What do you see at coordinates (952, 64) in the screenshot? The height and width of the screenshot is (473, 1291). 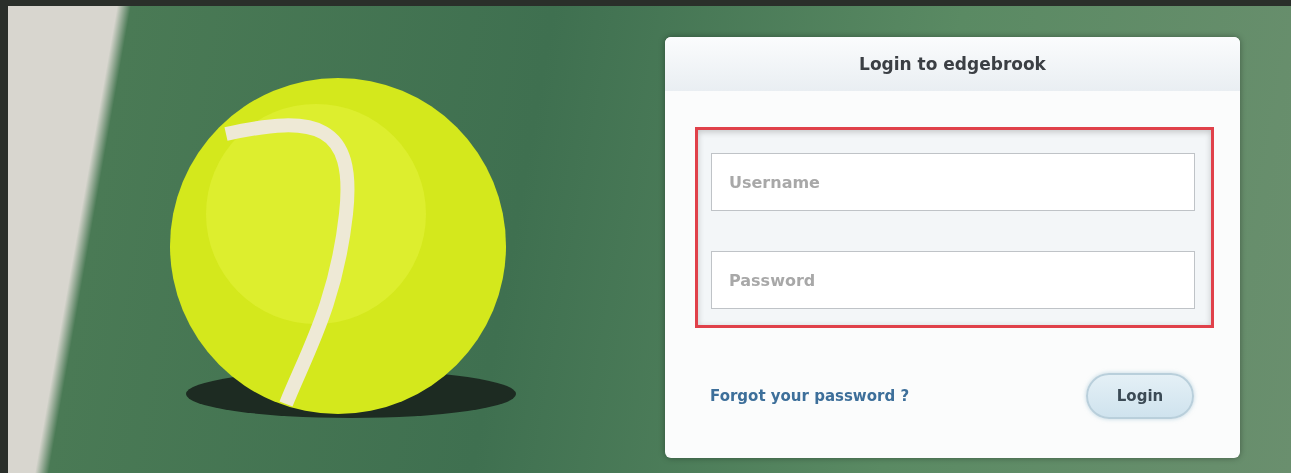 I see `login-title: Login to edgebrook` at bounding box center [952, 64].